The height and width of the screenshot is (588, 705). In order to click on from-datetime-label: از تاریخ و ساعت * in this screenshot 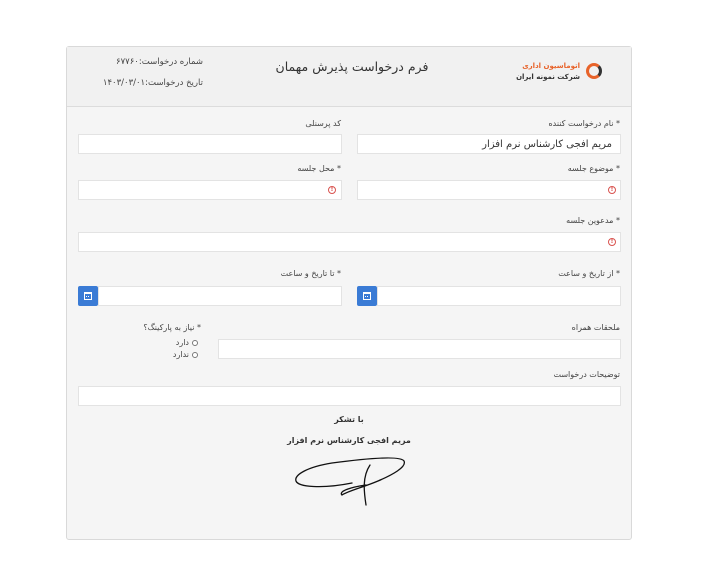, I will do `click(589, 273)`.